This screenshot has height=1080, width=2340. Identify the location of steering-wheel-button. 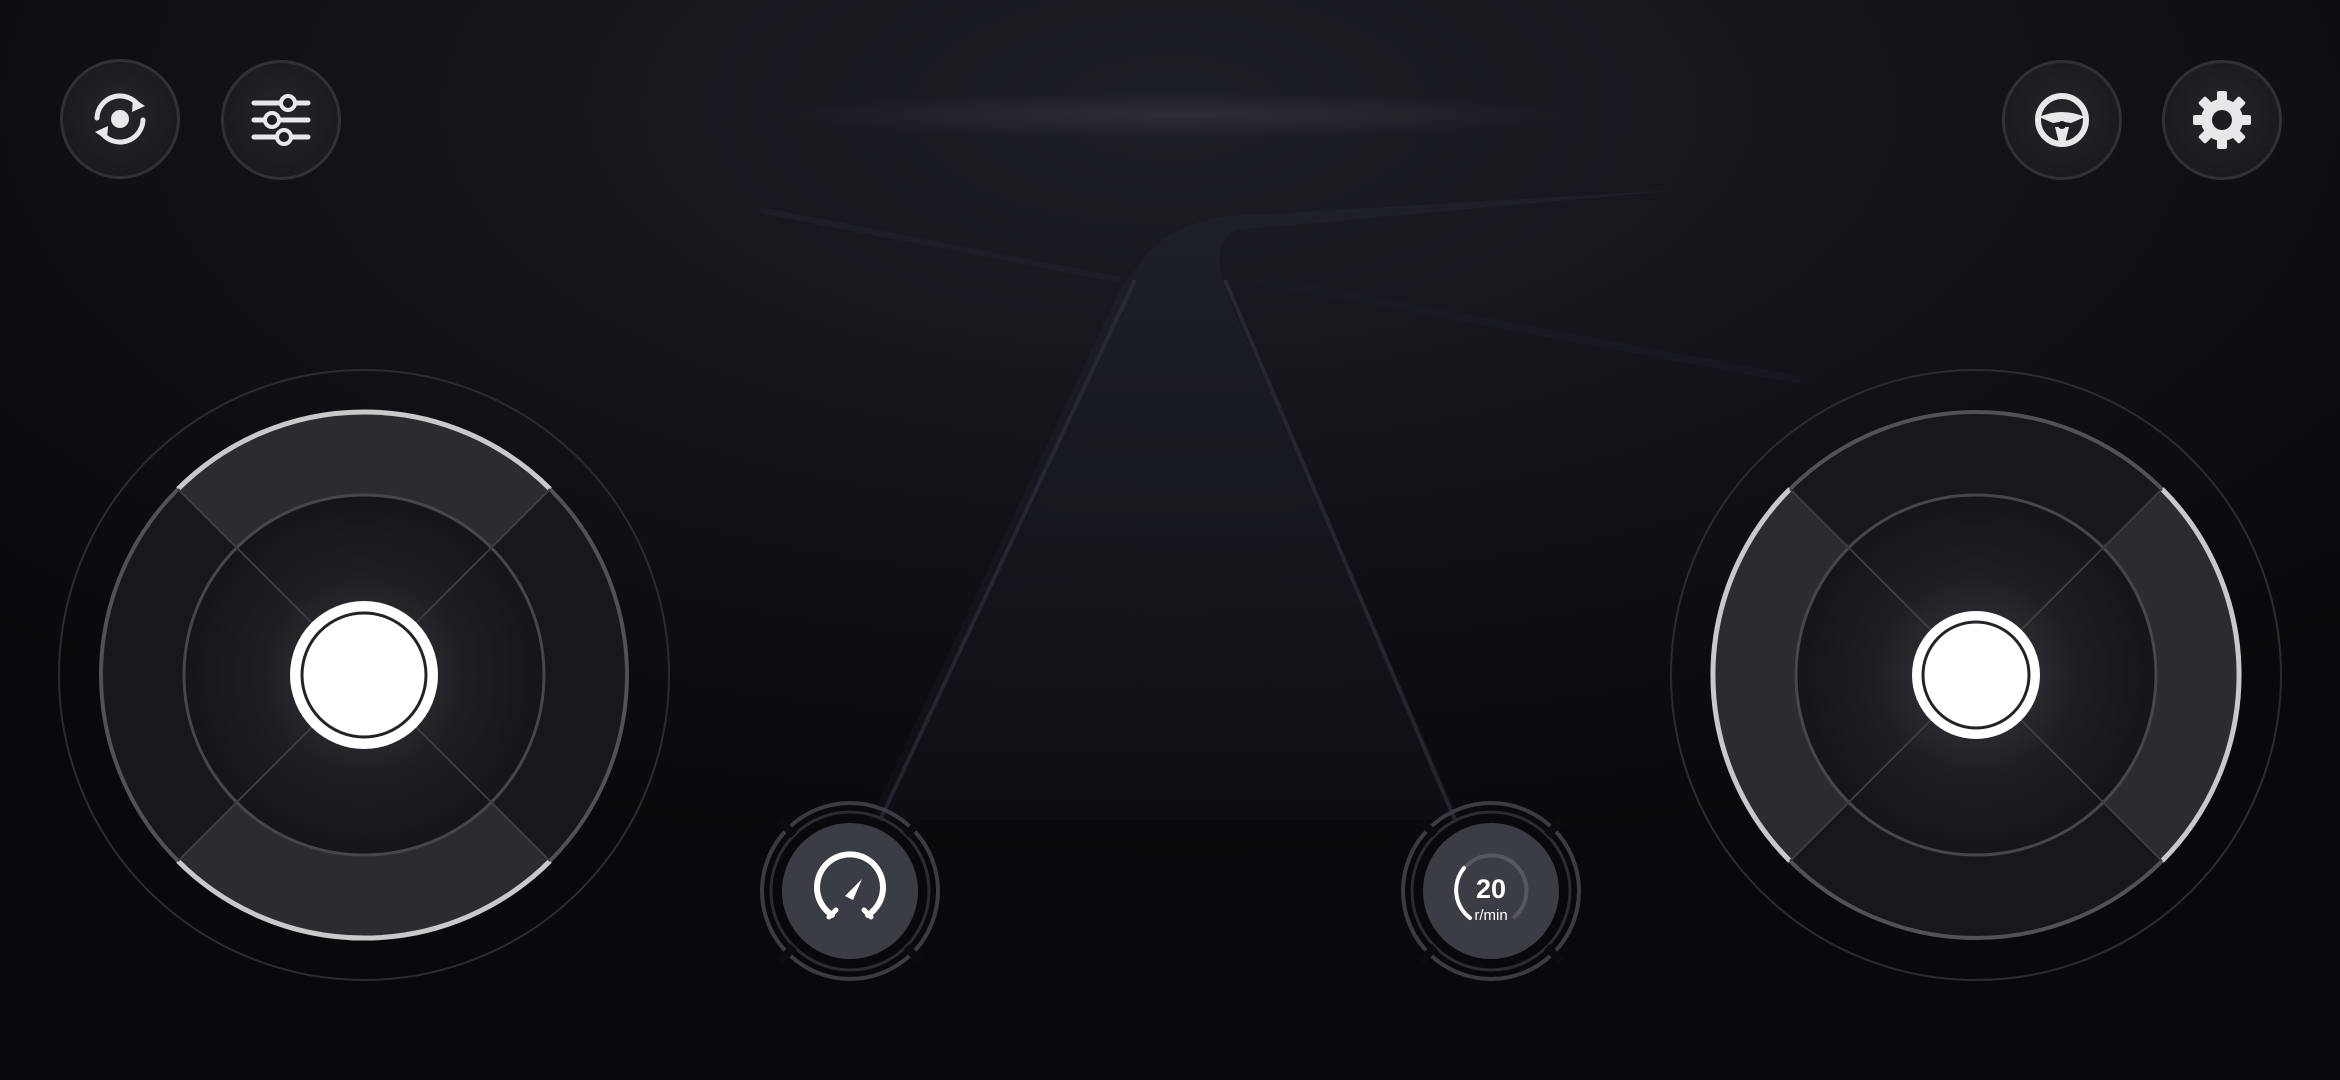
(2062, 120).